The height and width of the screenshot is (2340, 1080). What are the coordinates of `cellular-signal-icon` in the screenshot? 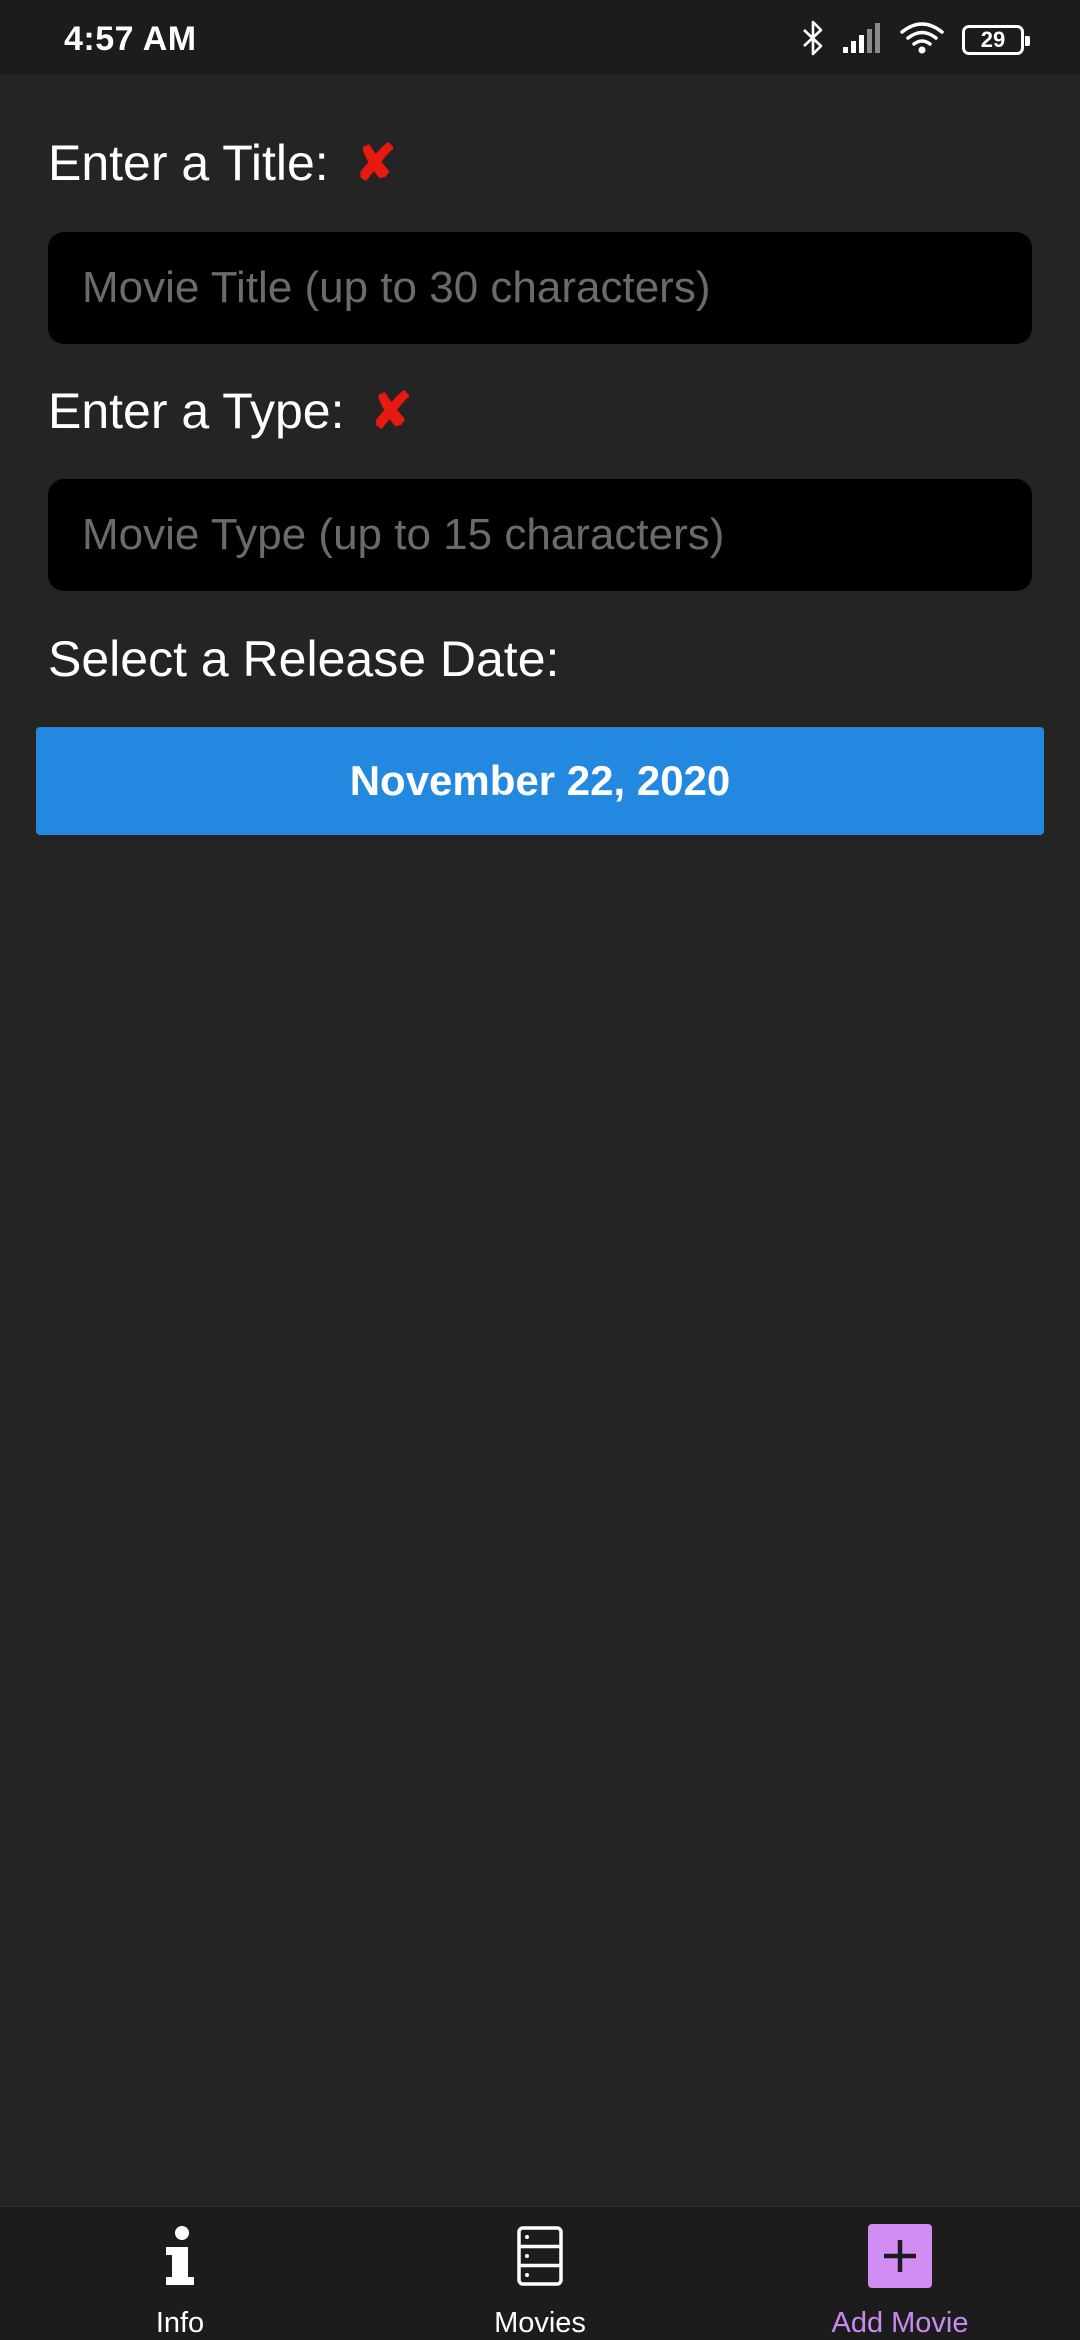 It's located at (862, 40).